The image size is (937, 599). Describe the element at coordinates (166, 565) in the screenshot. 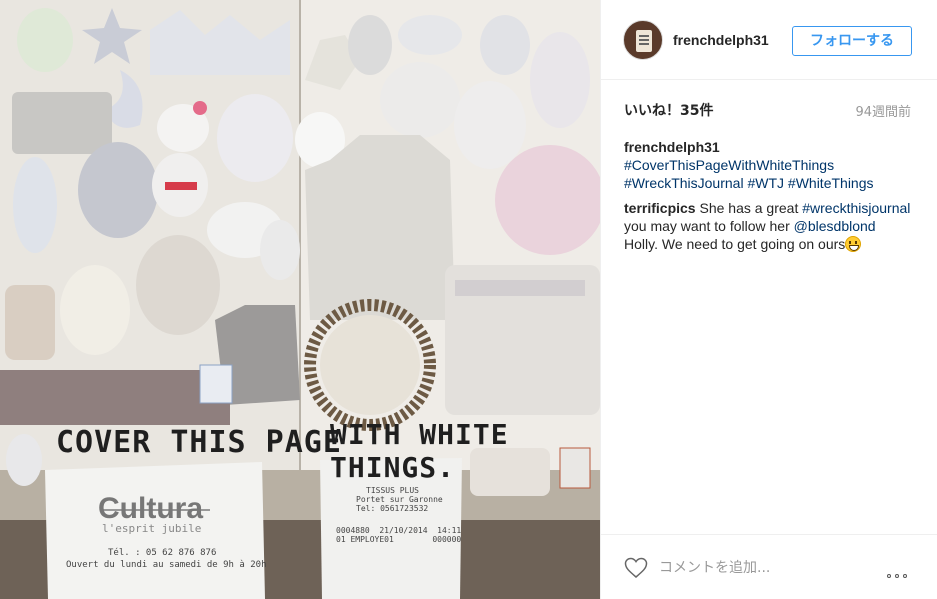

I see `cultura-receipt-hours: Ouvert du lundi au samedi de 9h à 20h` at that location.